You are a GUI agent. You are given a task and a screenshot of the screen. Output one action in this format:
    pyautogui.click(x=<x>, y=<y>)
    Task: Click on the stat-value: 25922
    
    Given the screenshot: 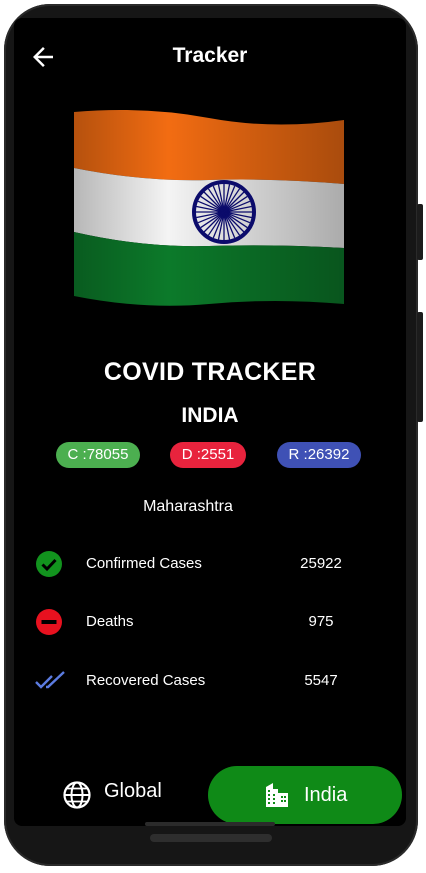 What is the action you would take?
    pyautogui.click(x=321, y=563)
    